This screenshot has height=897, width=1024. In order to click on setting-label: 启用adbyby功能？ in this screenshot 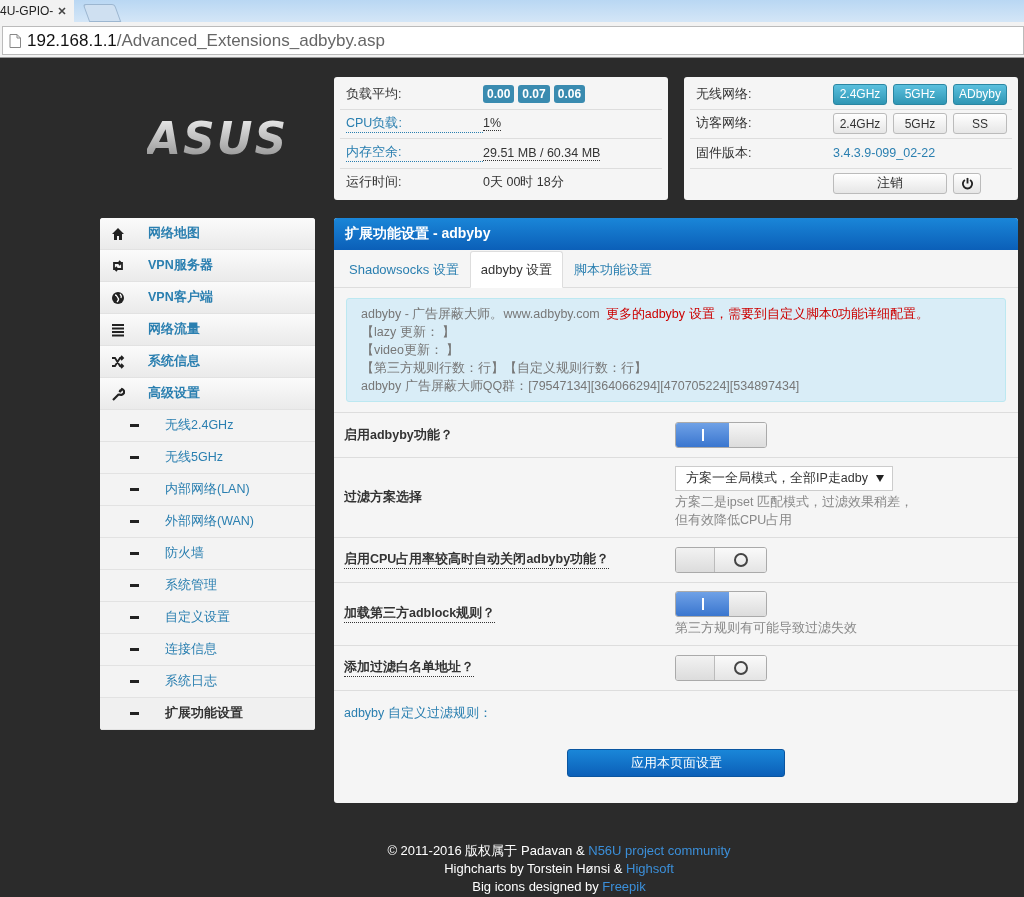, I will do `click(398, 435)`.